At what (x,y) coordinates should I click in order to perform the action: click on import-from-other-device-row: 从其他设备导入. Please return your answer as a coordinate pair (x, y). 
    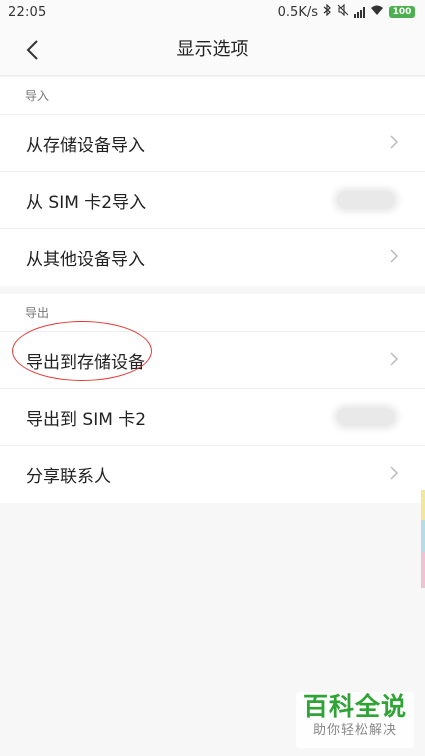
    Looking at the image, I should click on (212, 257).